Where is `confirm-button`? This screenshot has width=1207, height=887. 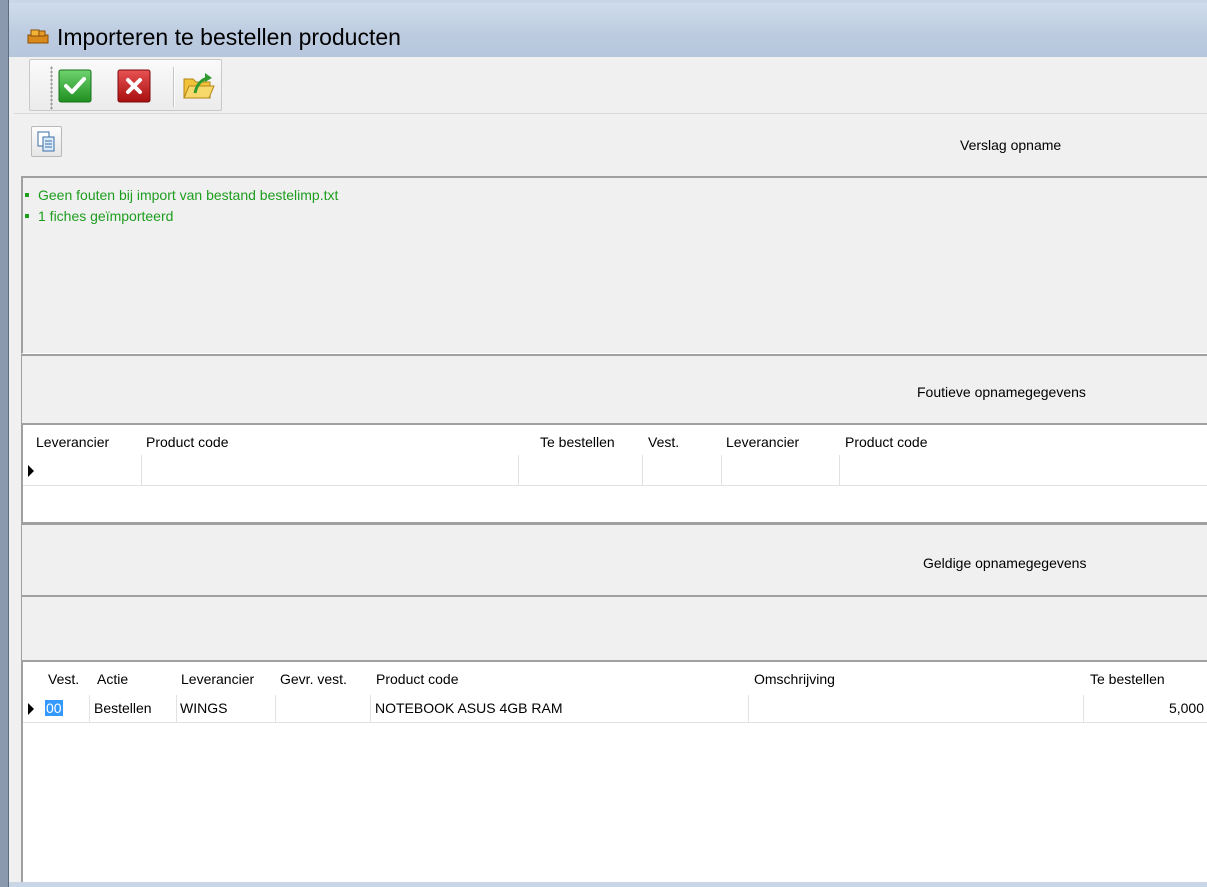 confirm-button is located at coordinates (75, 86).